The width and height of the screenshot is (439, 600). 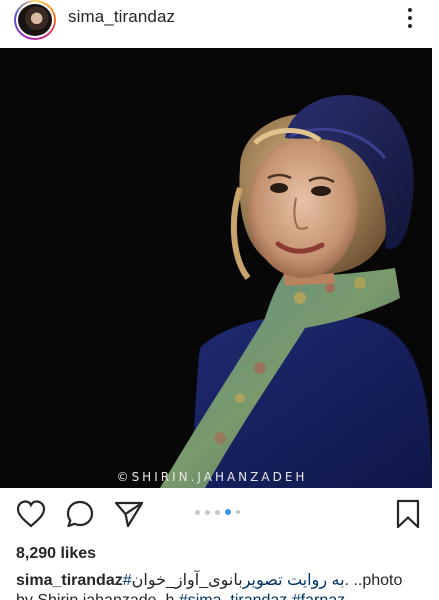 I want to click on likes-count: 8,290 likes, so click(x=56, y=554).